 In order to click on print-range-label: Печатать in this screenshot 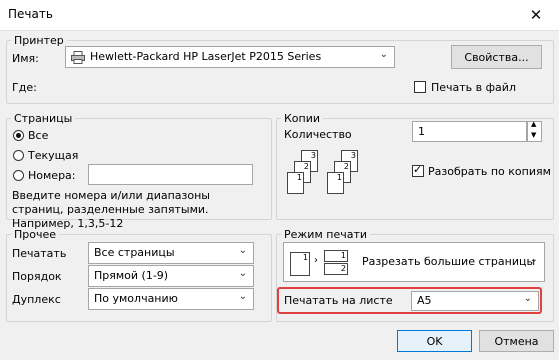, I will do `click(39, 253)`.